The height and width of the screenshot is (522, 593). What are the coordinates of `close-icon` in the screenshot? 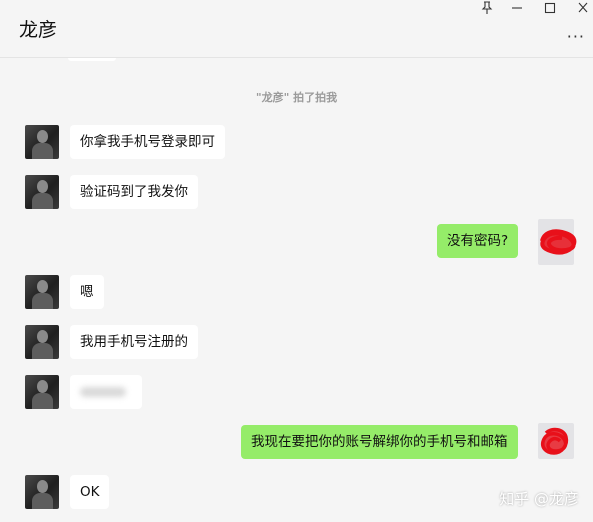 It's located at (583, 9).